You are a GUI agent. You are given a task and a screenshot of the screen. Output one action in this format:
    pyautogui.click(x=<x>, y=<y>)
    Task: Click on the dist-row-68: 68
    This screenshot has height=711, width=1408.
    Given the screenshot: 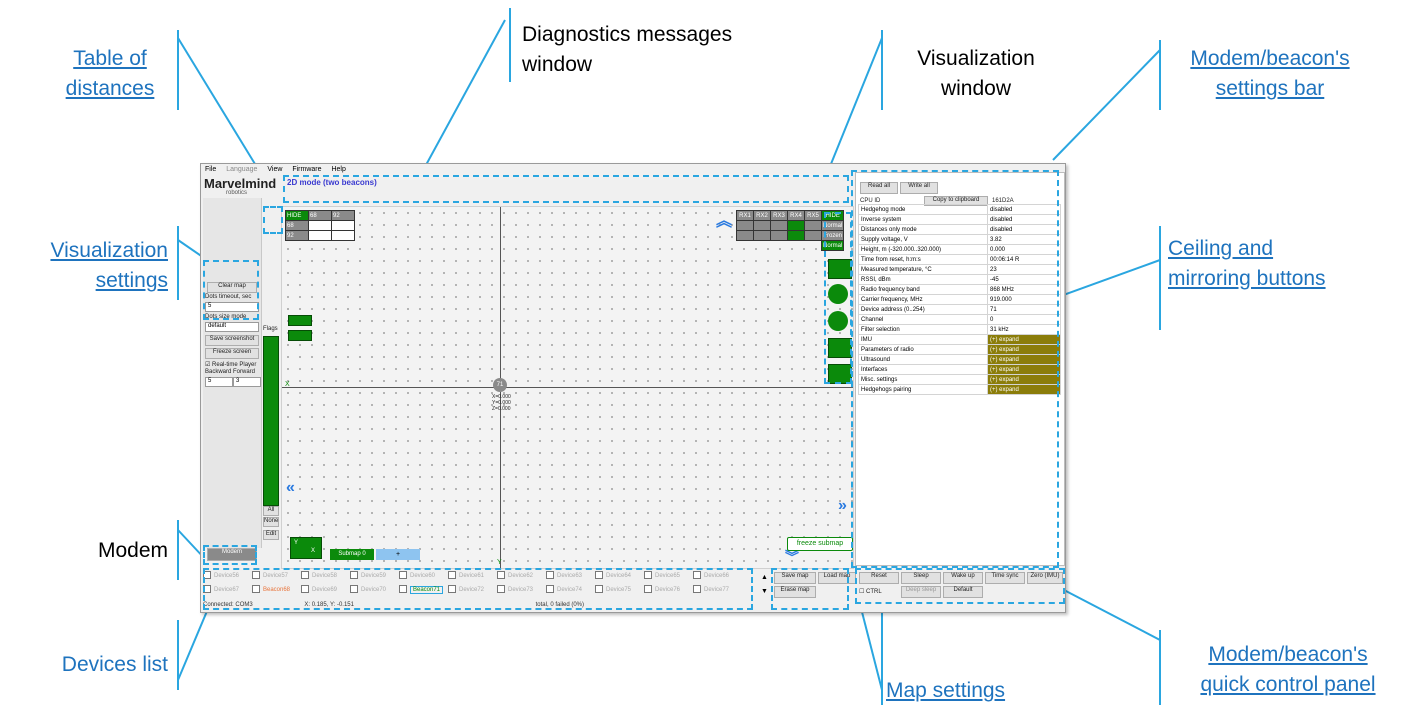 What is the action you would take?
    pyautogui.click(x=297, y=225)
    